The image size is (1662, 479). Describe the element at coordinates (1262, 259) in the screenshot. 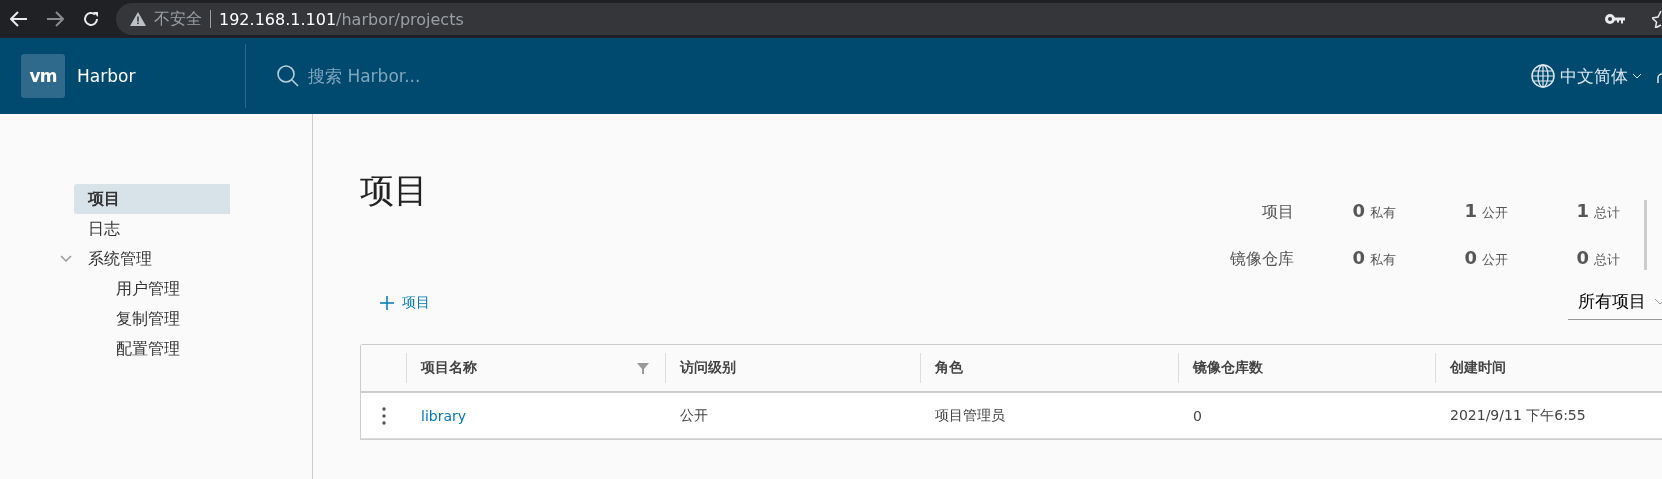

I see `stat-label: 镜像仓库` at that location.